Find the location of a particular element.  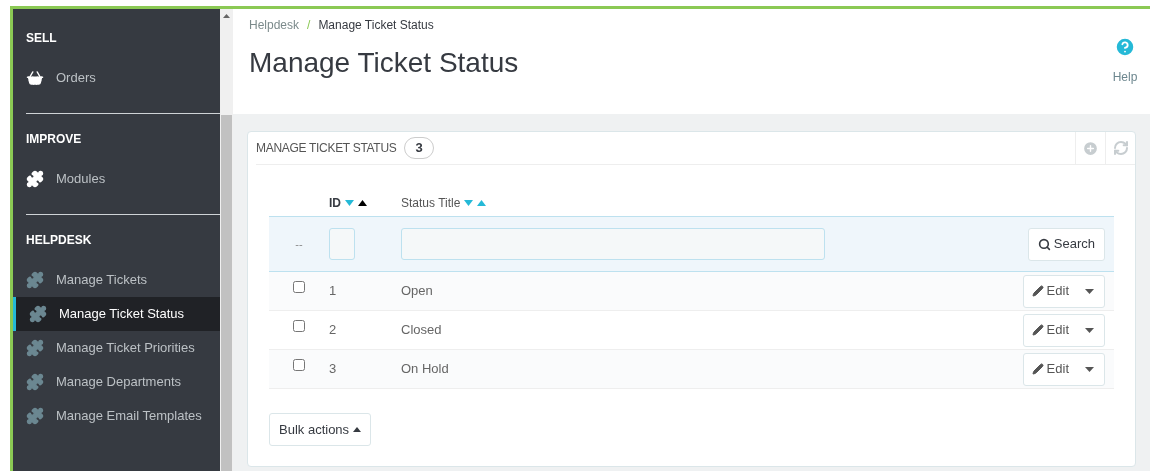

sidebar-item: Manage Tickets is located at coordinates (116, 280).